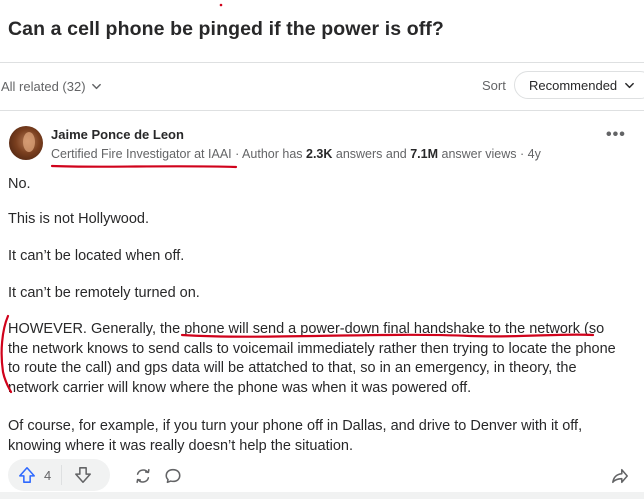 This screenshot has height=499, width=644. Describe the element at coordinates (494, 85) in the screenshot. I see `sort-label: Sort` at that location.